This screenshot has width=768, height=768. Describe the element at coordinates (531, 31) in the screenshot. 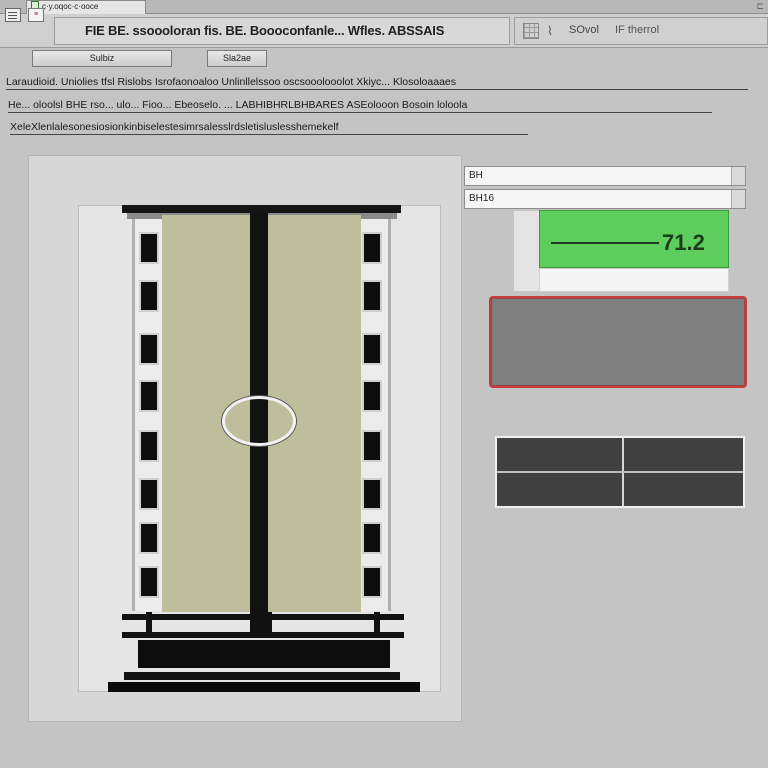

I see `grid-icon` at that location.